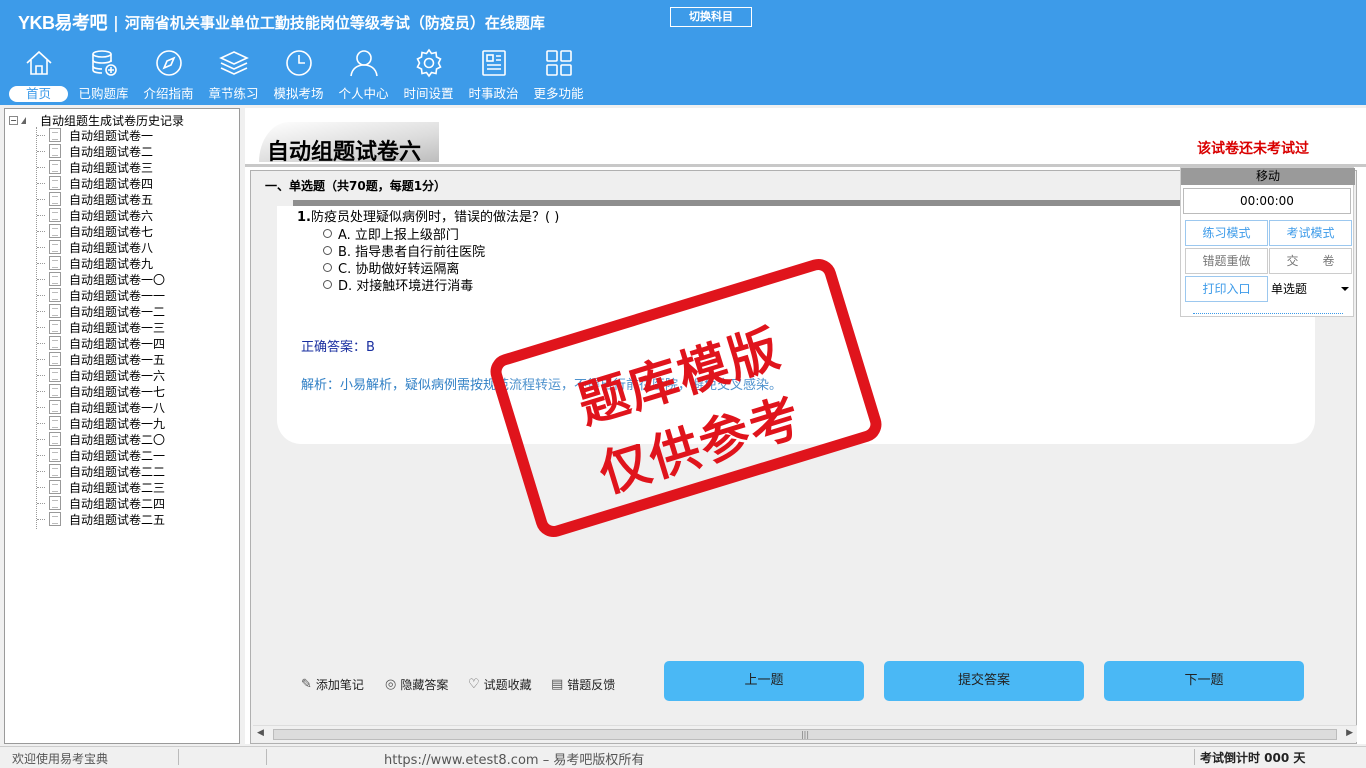 This screenshot has height=768, width=1366. What do you see at coordinates (493, 76) in the screenshot?
I see `nav-politics: 时事政治` at bounding box center [493, 76].